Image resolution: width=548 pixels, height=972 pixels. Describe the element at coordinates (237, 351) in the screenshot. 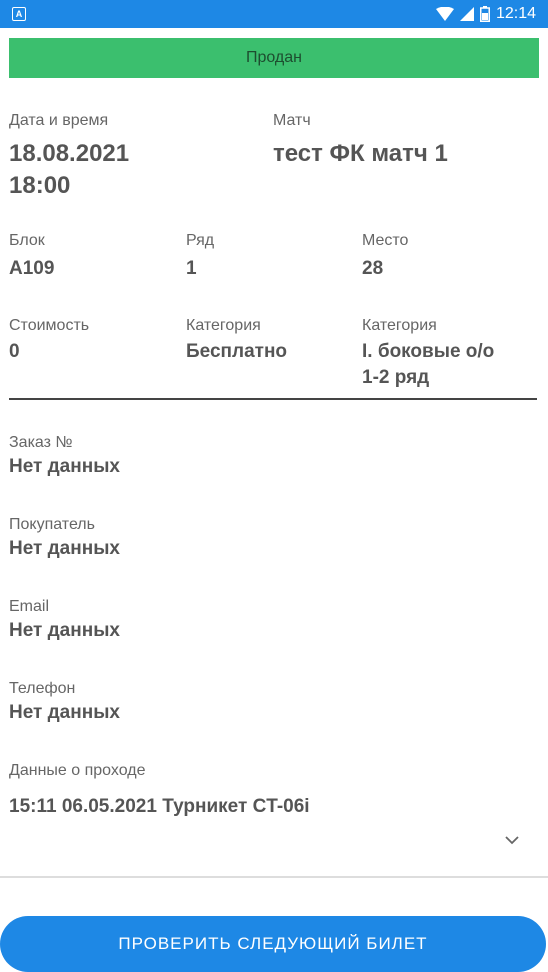

I see `category-value: Бесплатно` at that location.